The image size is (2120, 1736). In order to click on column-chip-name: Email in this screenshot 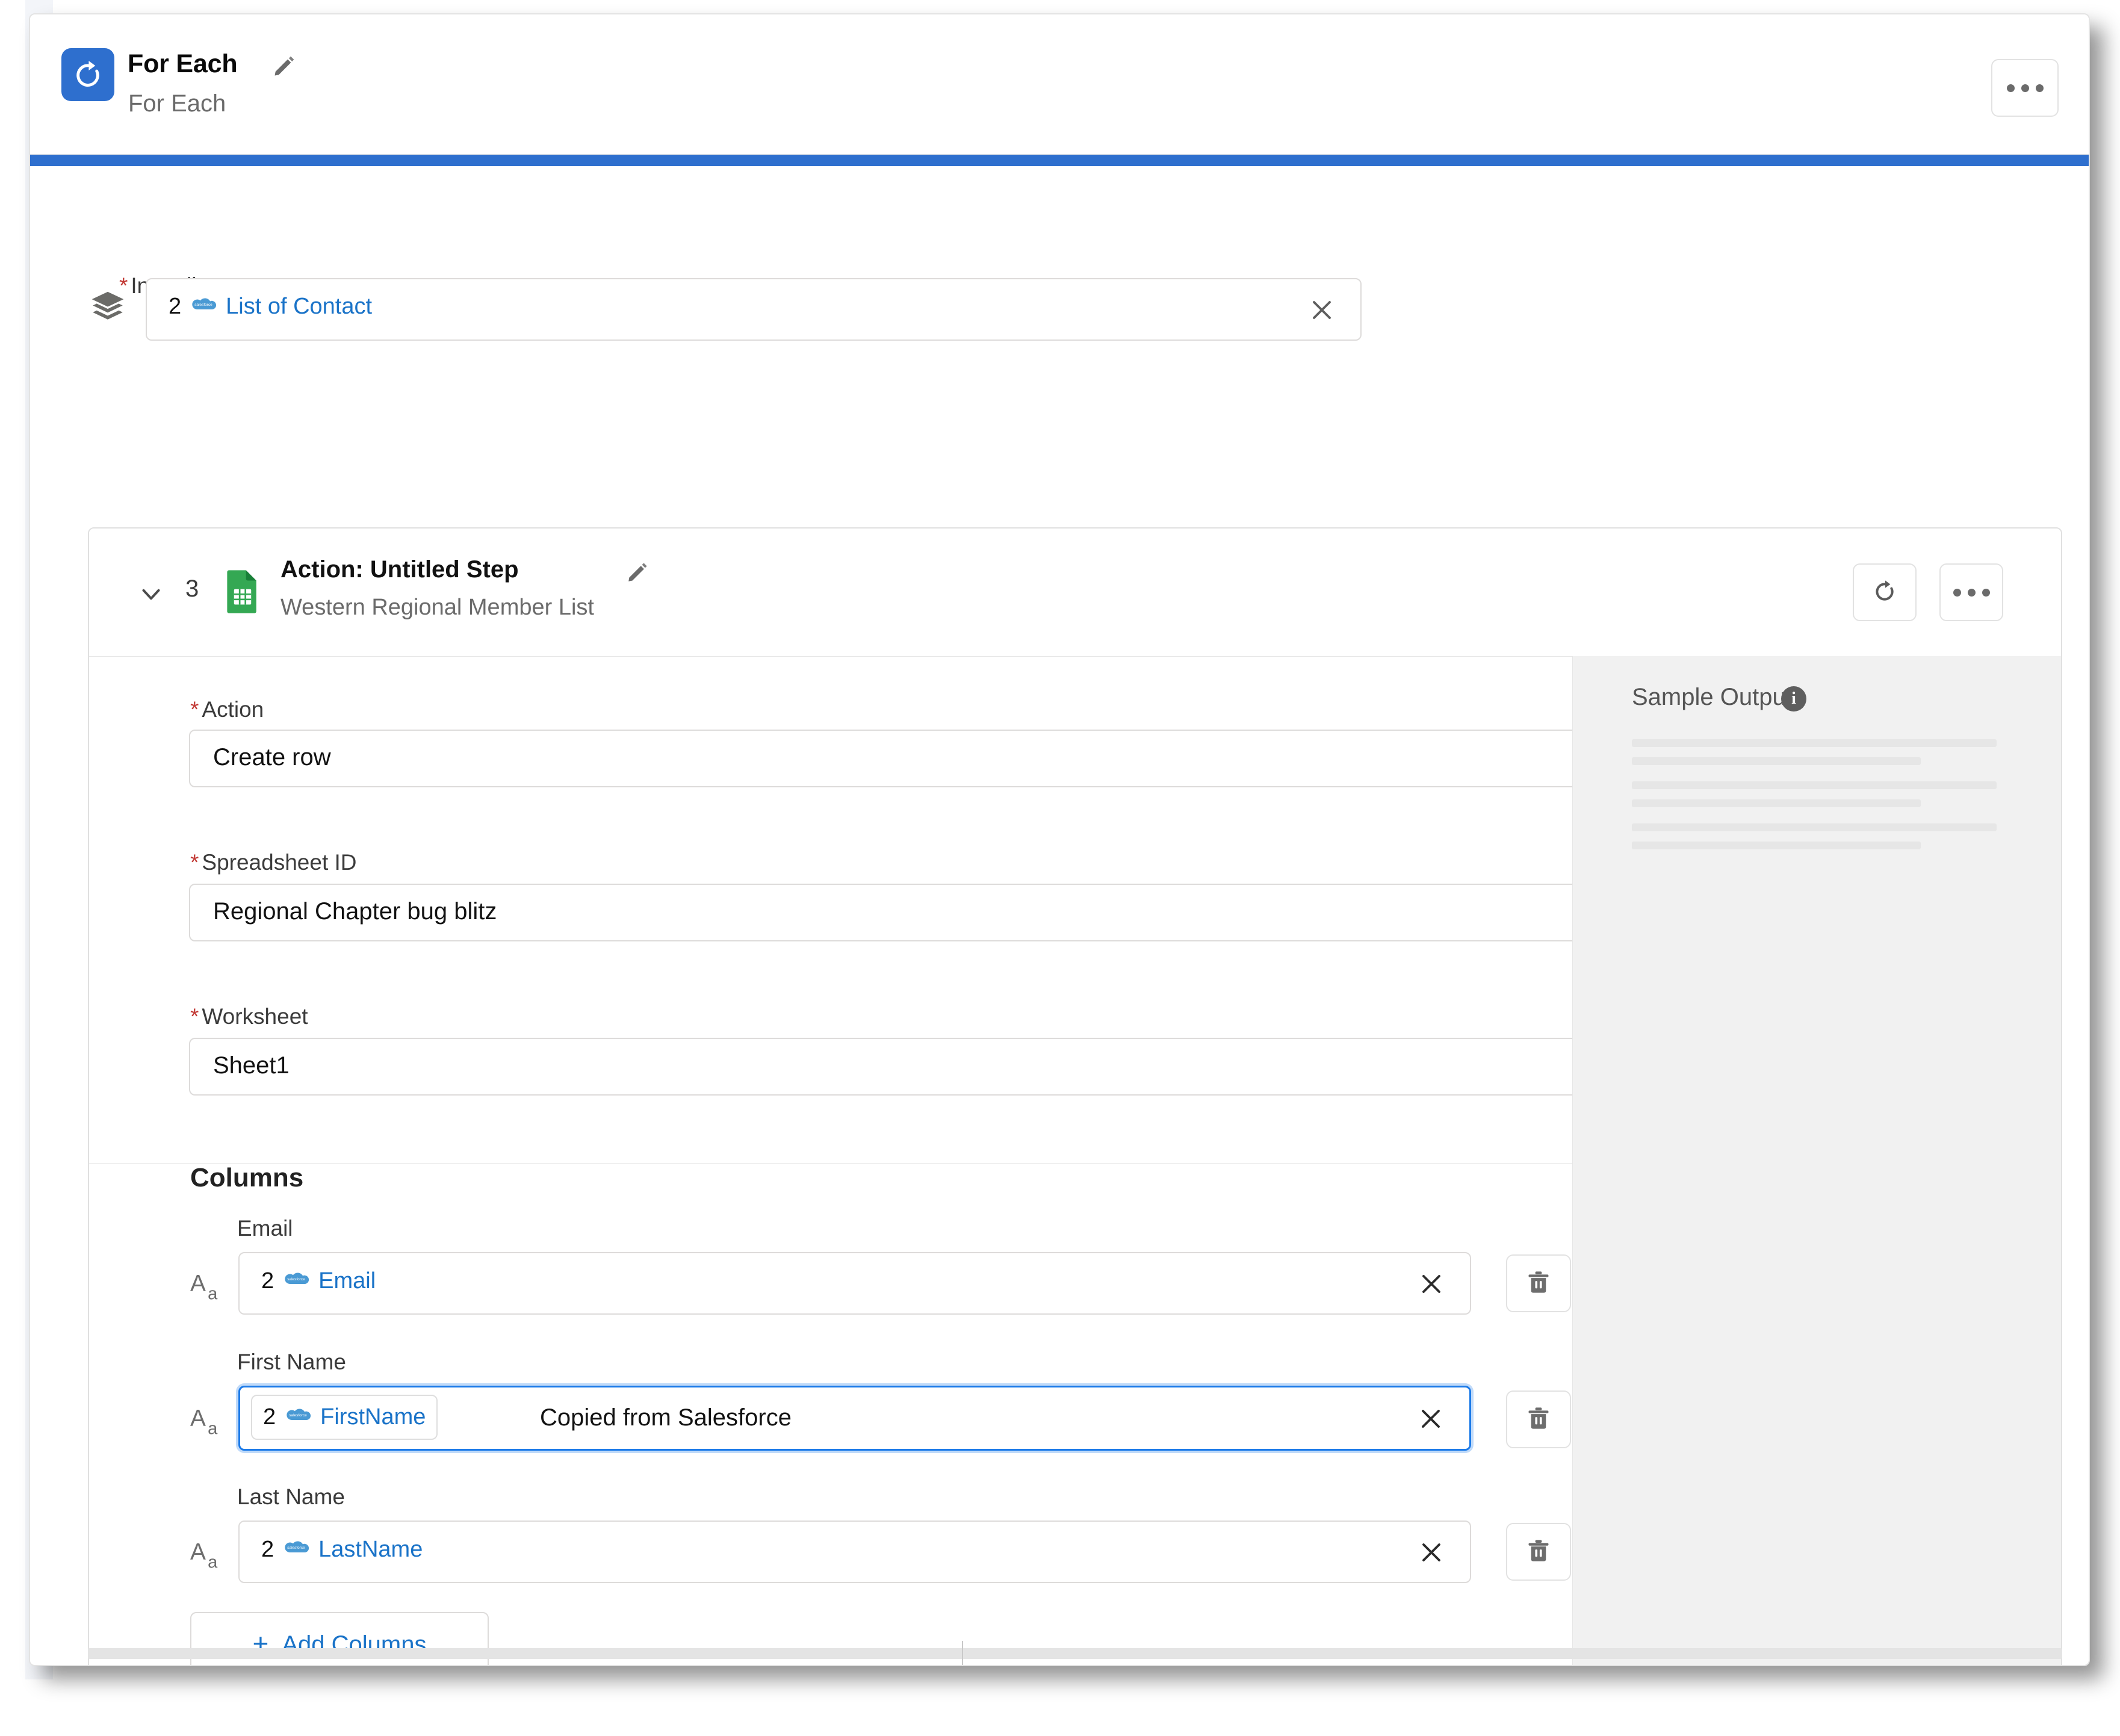, I will do `click(347, 1281)`.